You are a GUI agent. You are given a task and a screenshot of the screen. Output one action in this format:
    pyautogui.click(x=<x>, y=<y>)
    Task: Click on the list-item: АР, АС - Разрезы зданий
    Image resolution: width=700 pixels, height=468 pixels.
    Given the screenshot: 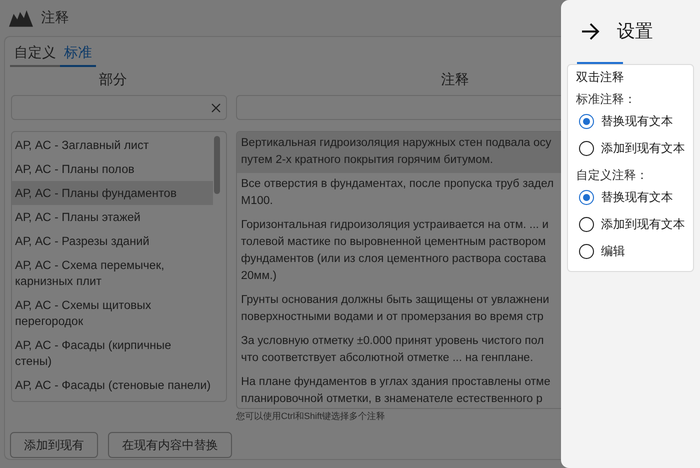 What is the action you would take?
    pyautogui.click(x=112, y=241)
    